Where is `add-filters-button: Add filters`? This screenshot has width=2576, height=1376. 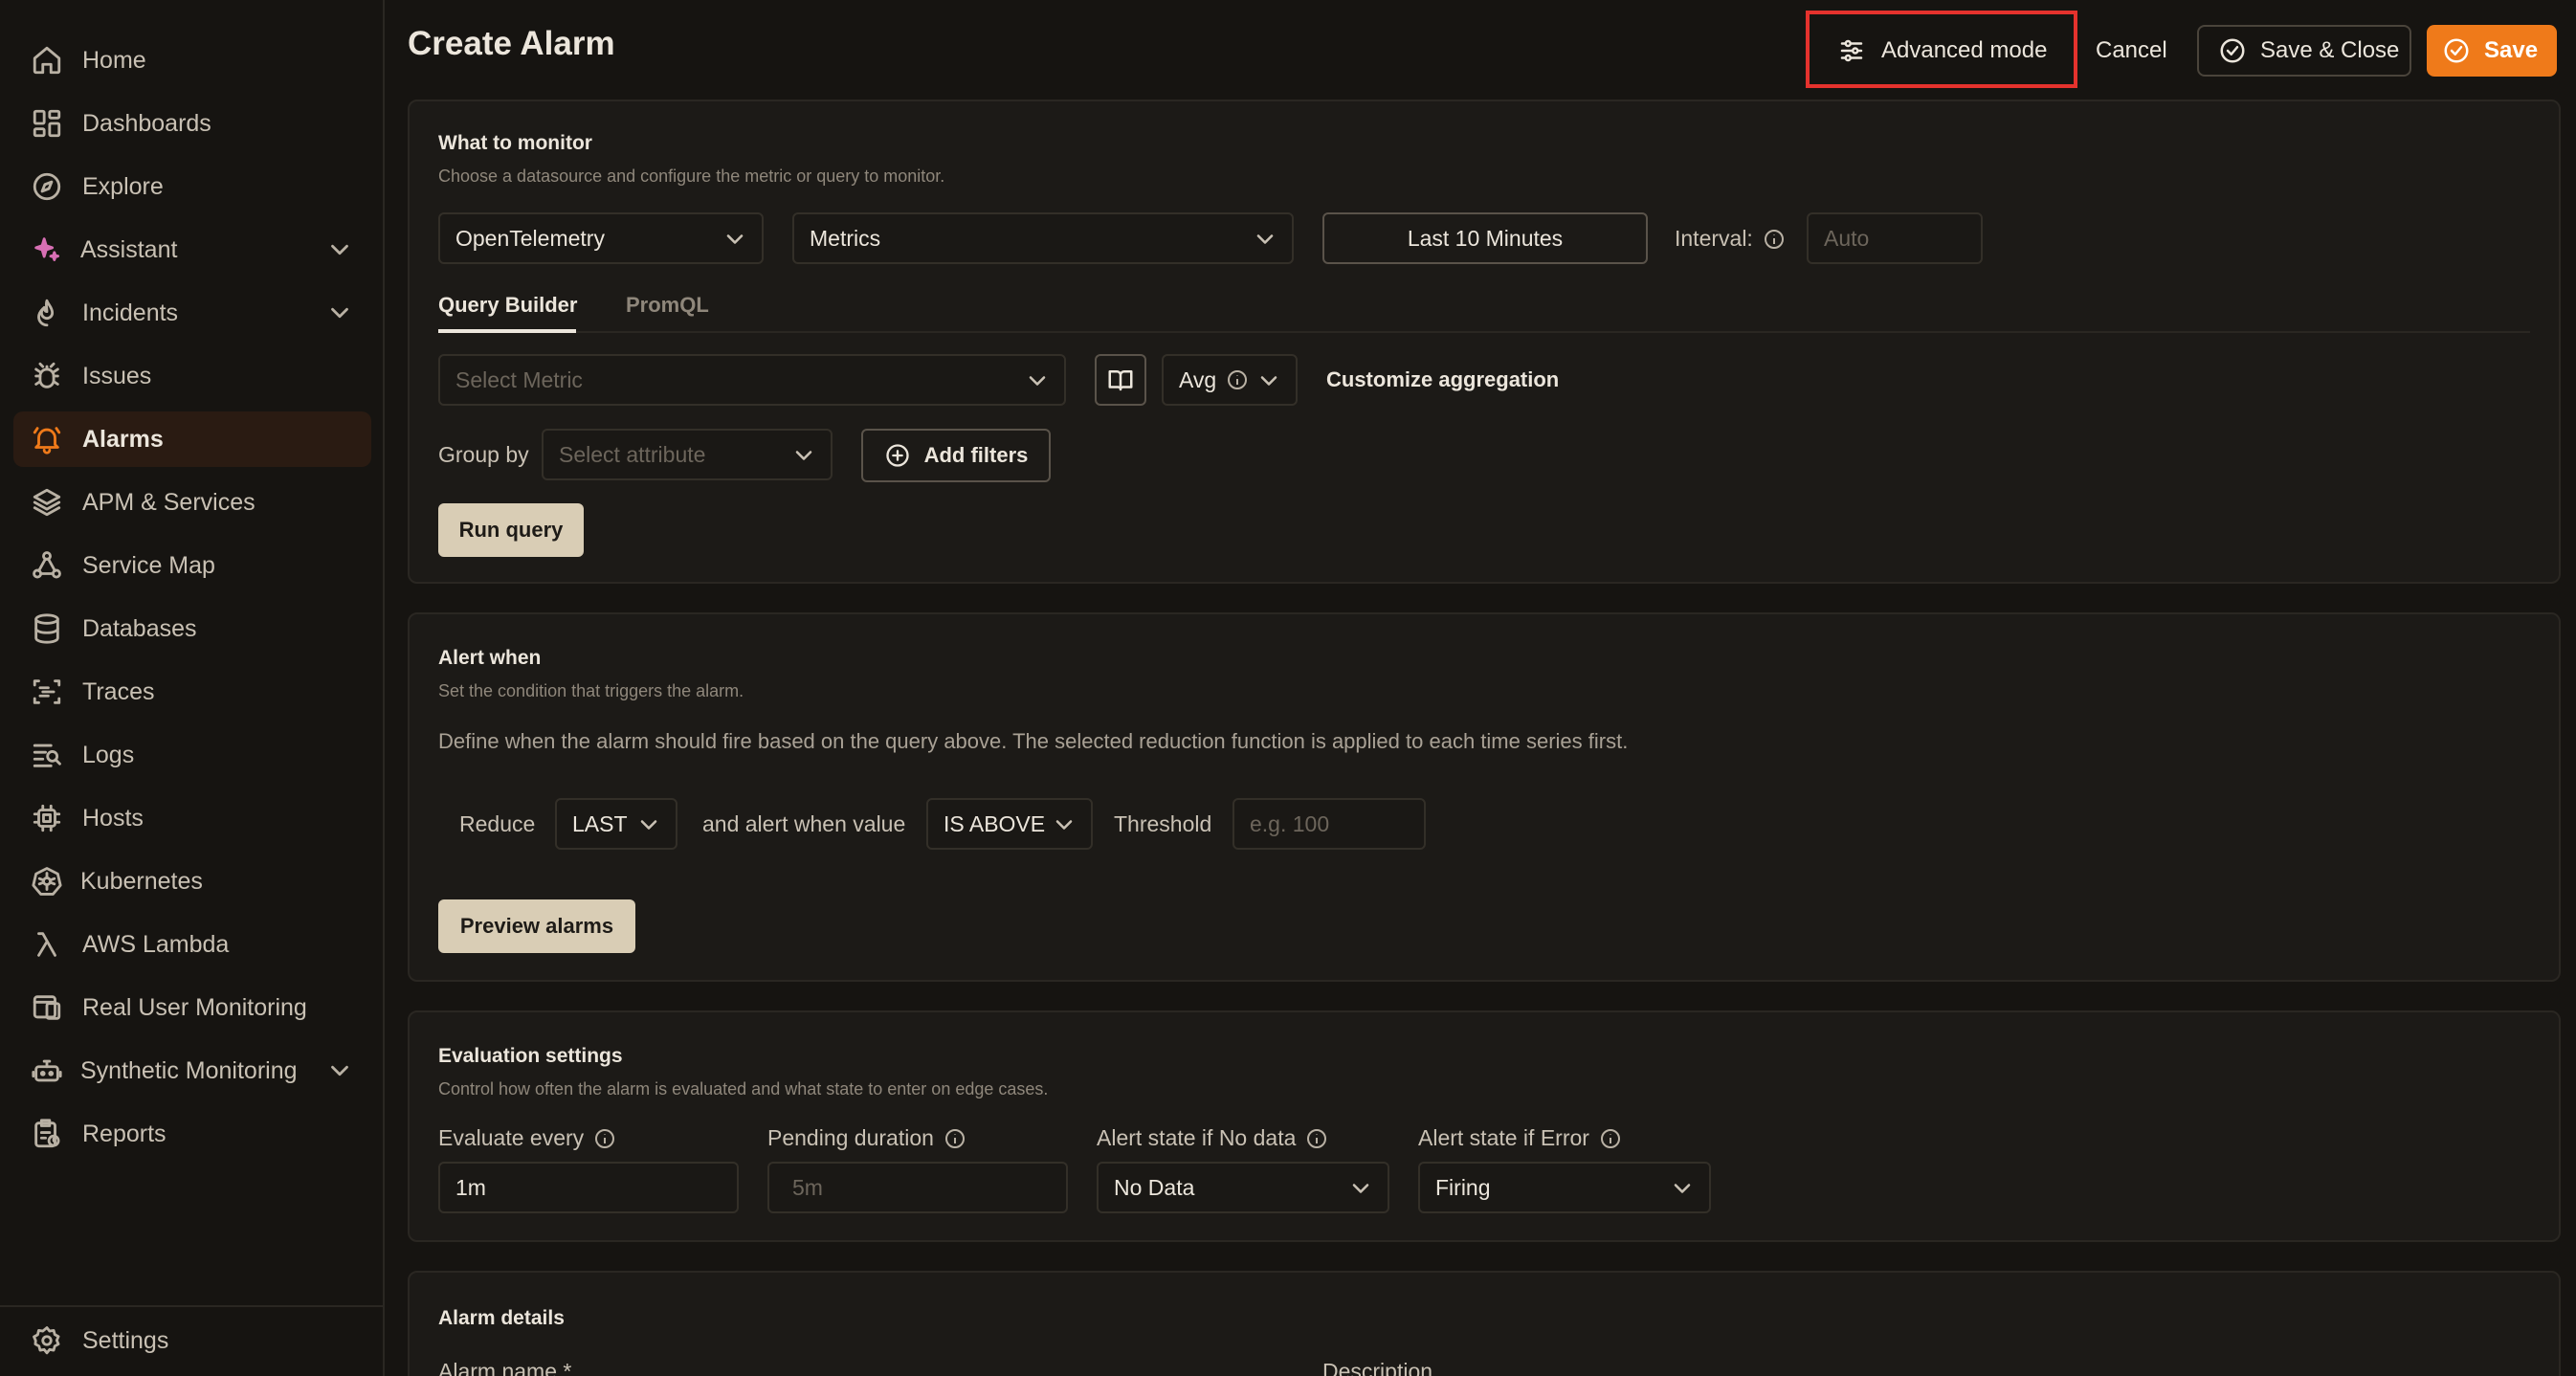
add-filters-button: Add filters is located at coordinates (956, 455).